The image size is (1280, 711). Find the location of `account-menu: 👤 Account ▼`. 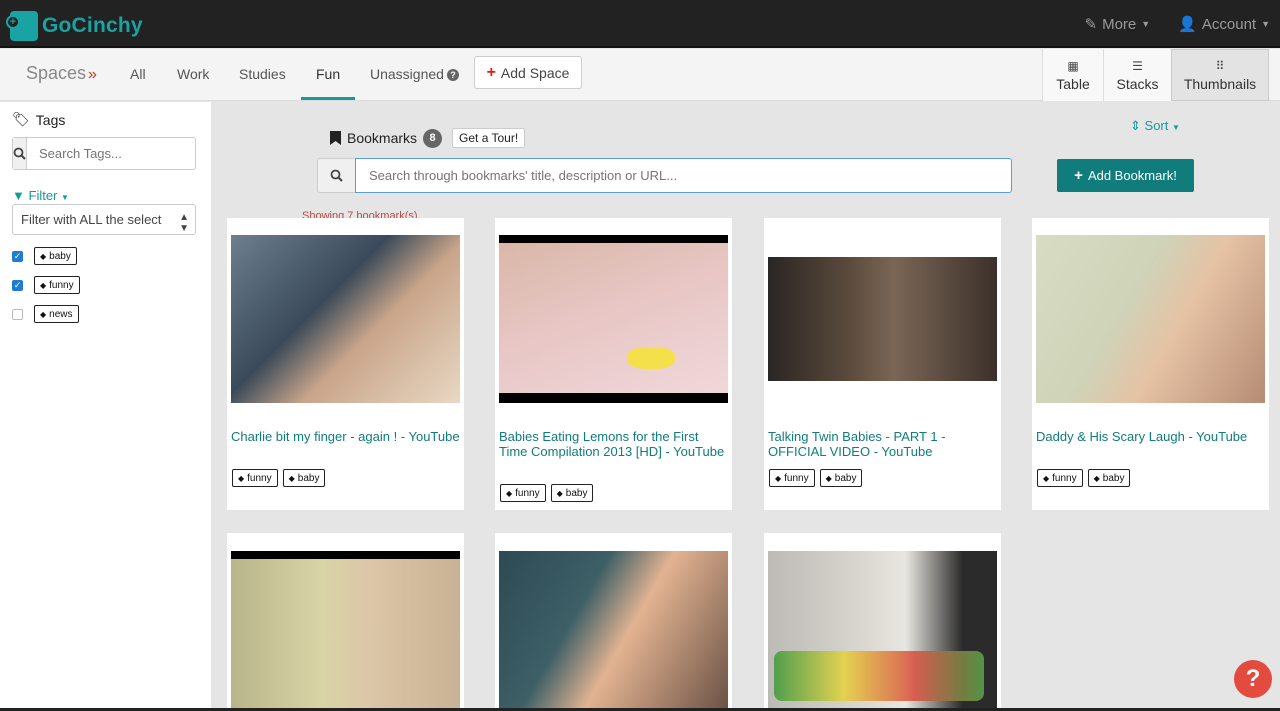

account-menu: 👤 Account ▼ is located at coordinates (1224, 24).